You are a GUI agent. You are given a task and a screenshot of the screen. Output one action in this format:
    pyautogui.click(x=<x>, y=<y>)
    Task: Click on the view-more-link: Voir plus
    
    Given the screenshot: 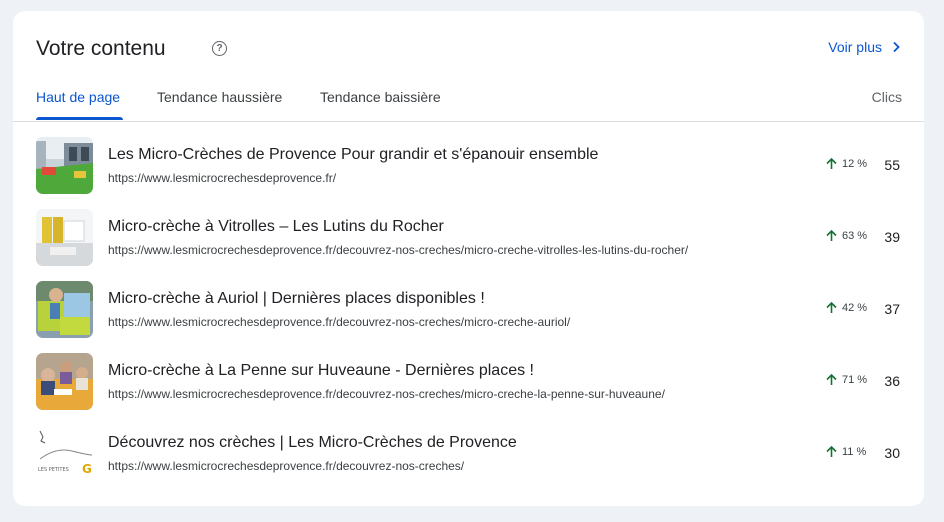 What is the action you would take?
    pyautogui.click(x=865, y=47)
    